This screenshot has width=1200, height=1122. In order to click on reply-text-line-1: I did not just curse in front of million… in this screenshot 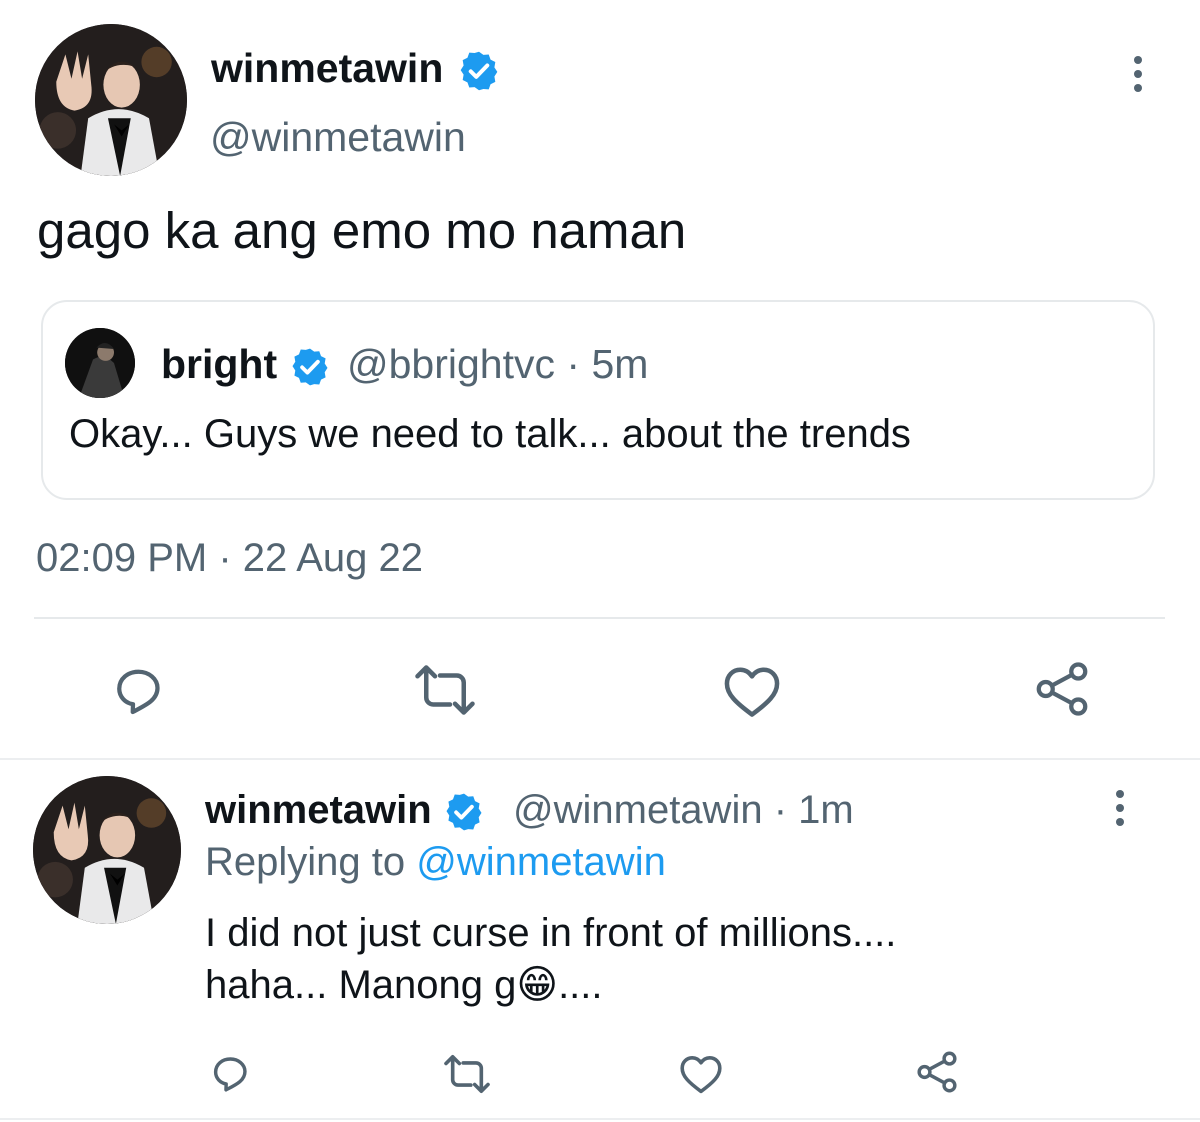, I will do `click(551, 933)`.